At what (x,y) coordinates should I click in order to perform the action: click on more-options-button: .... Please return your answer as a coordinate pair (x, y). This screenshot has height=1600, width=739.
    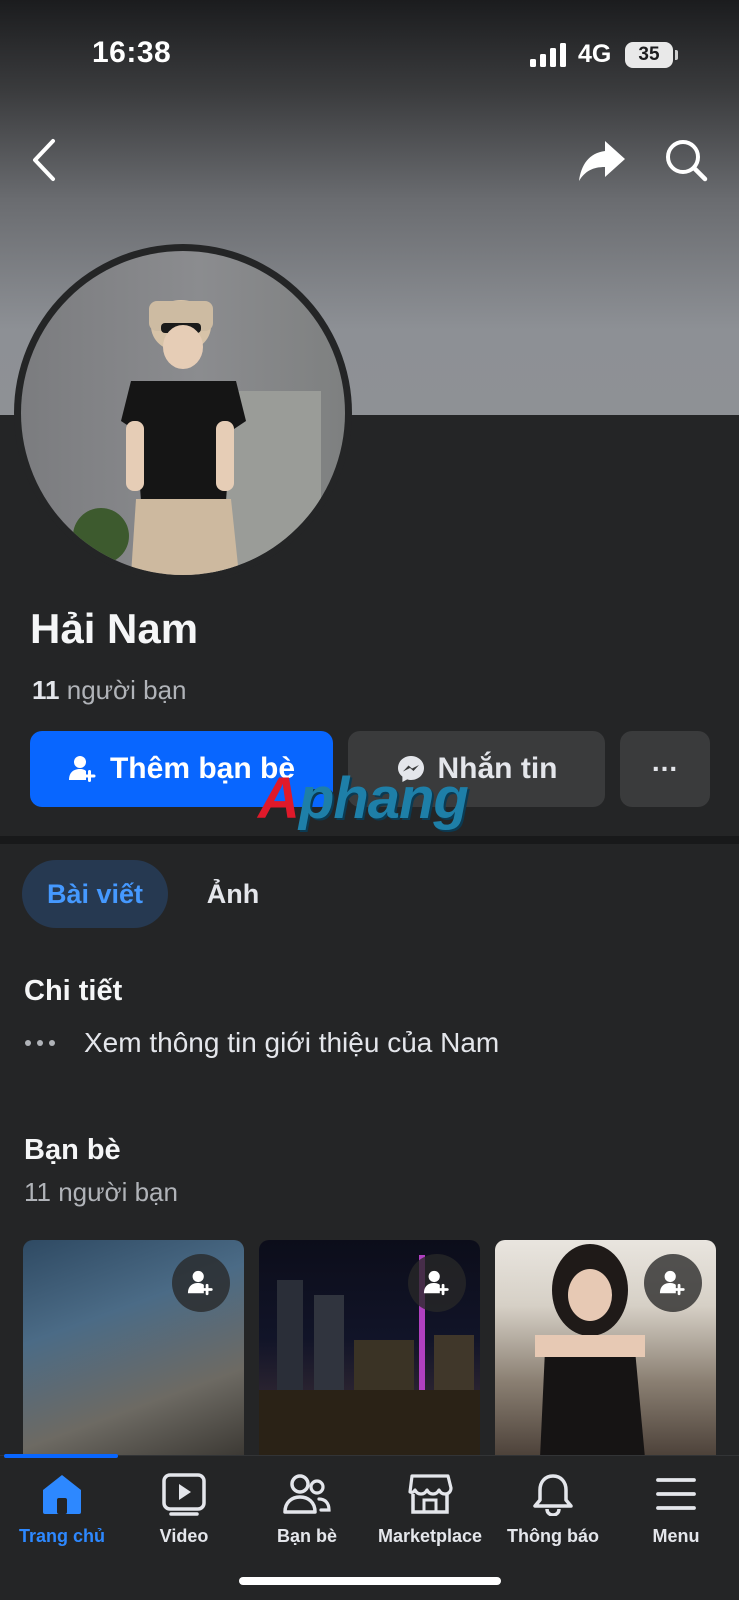
    Looking at the image, I should click on (665, 769).